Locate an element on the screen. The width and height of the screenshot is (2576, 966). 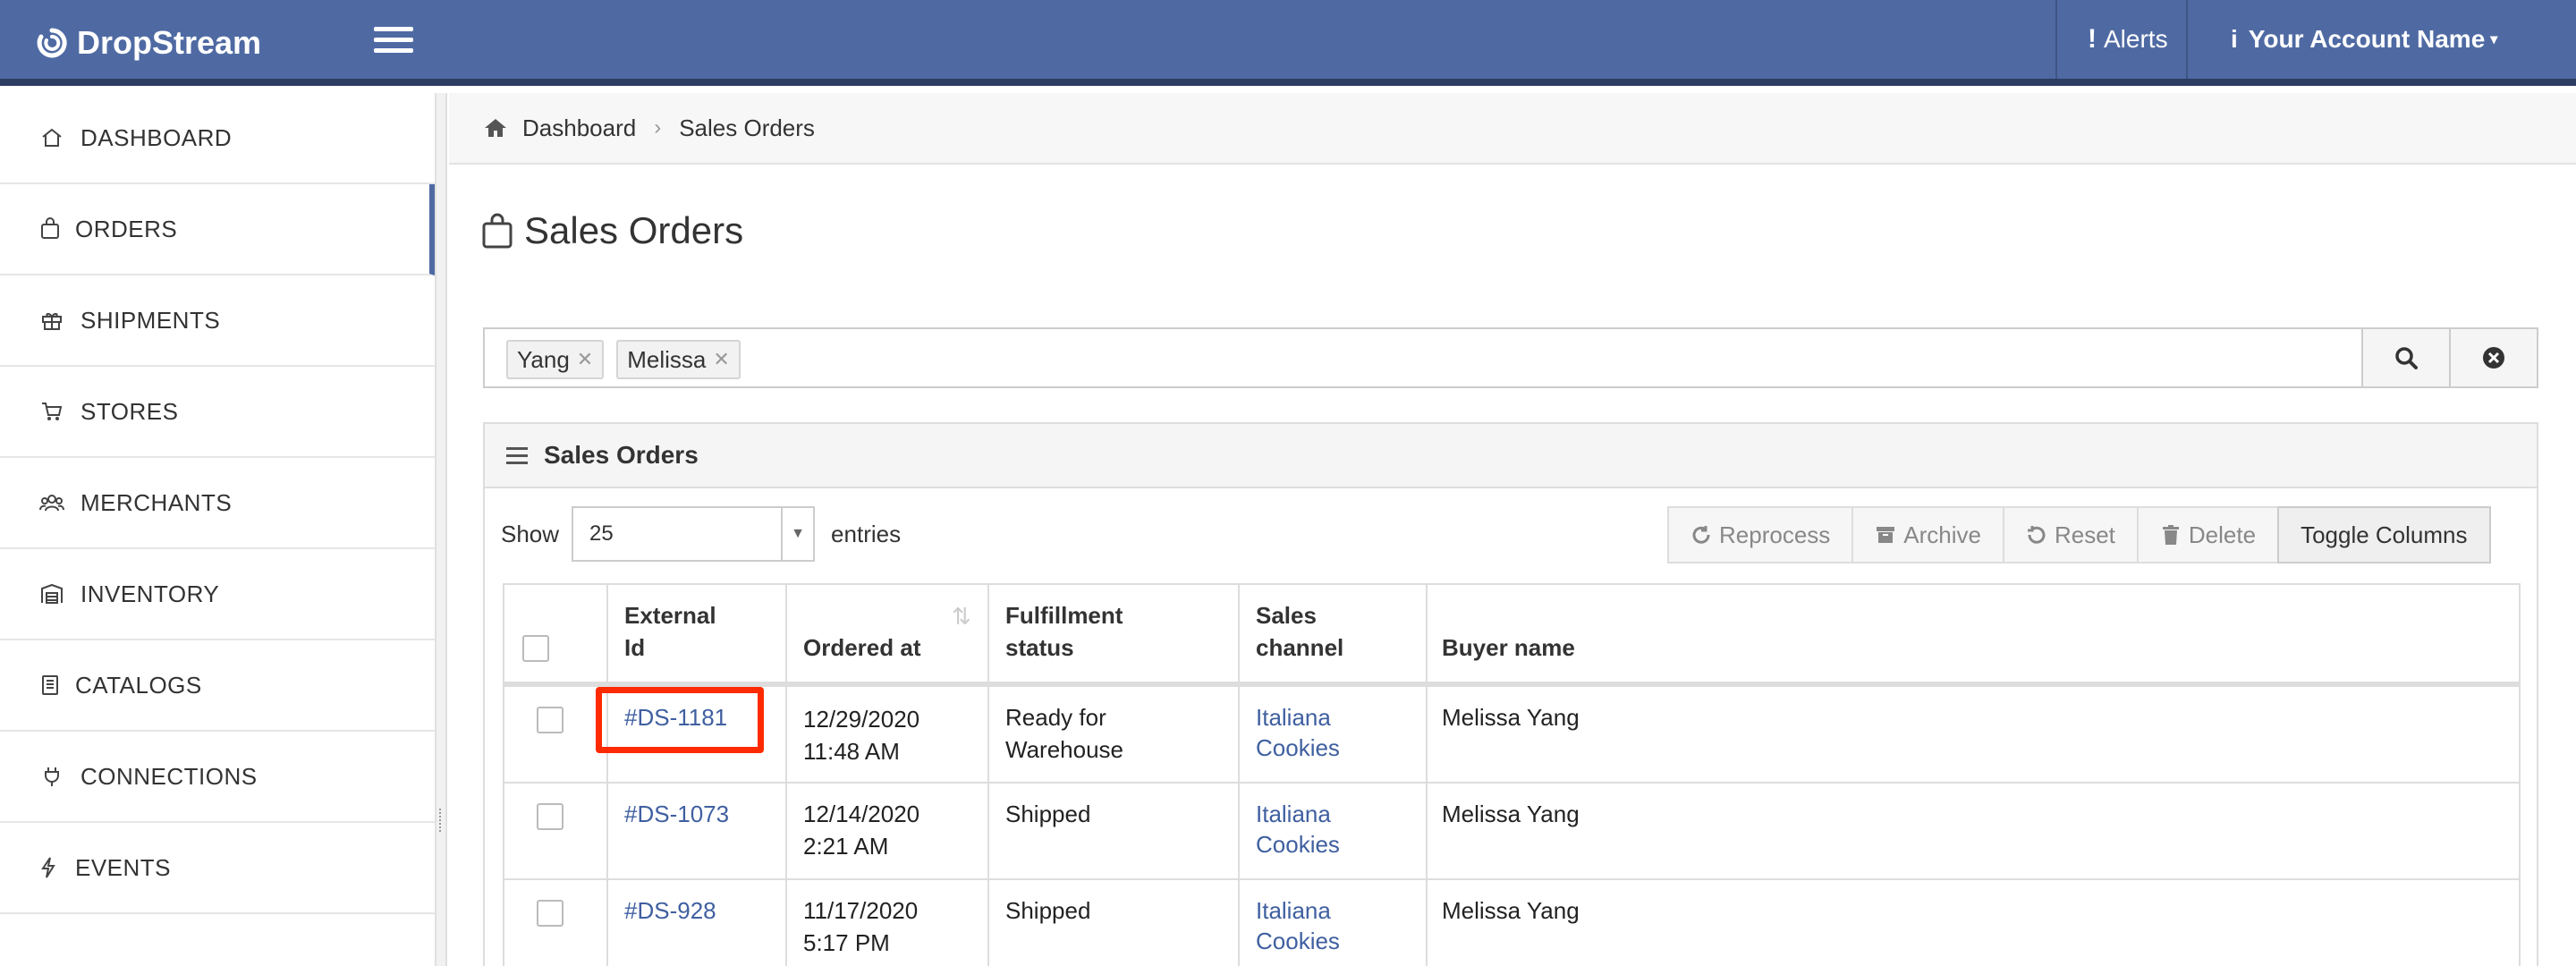
sidebar-item-merchants: MERCHANTS is located at coordinates (217, 503).